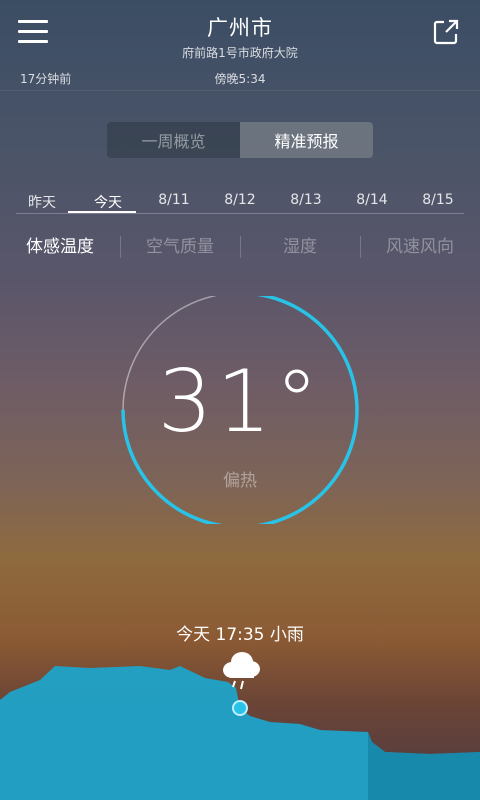  Describe the element at coordinates (306, 203) in the screenshot. I see `day-tab-8-13: 8/13` at that location.